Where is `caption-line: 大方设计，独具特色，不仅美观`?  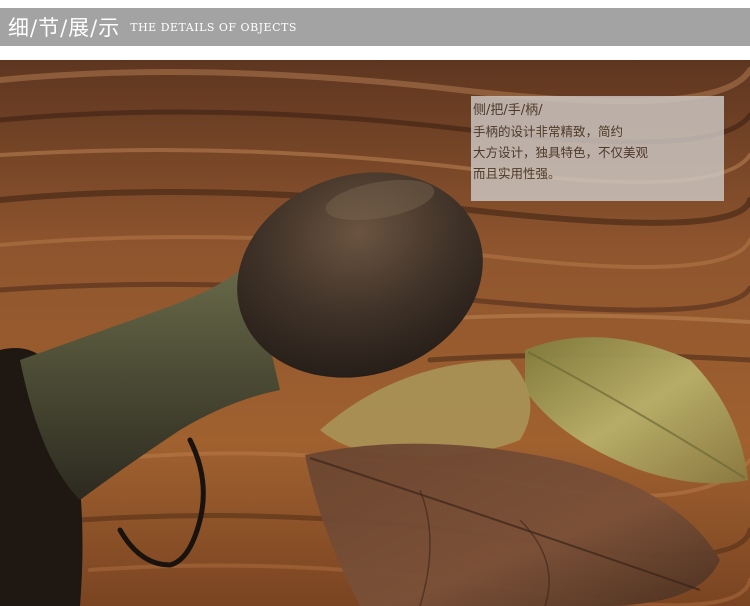
caption-line: 大方设计，独具特色，不仅美观 is located at coordinates (561, 152).